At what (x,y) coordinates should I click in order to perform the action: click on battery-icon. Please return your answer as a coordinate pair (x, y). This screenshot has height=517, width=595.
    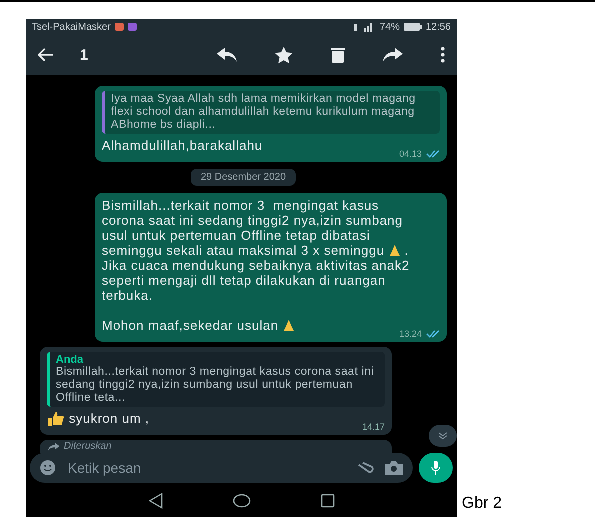
    Looking at the image, I should click on (413, 27).